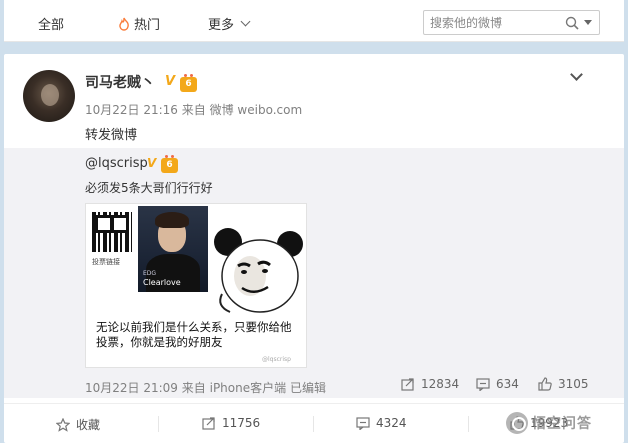  I want to click on repost-button: 11756, so click(231, 423).